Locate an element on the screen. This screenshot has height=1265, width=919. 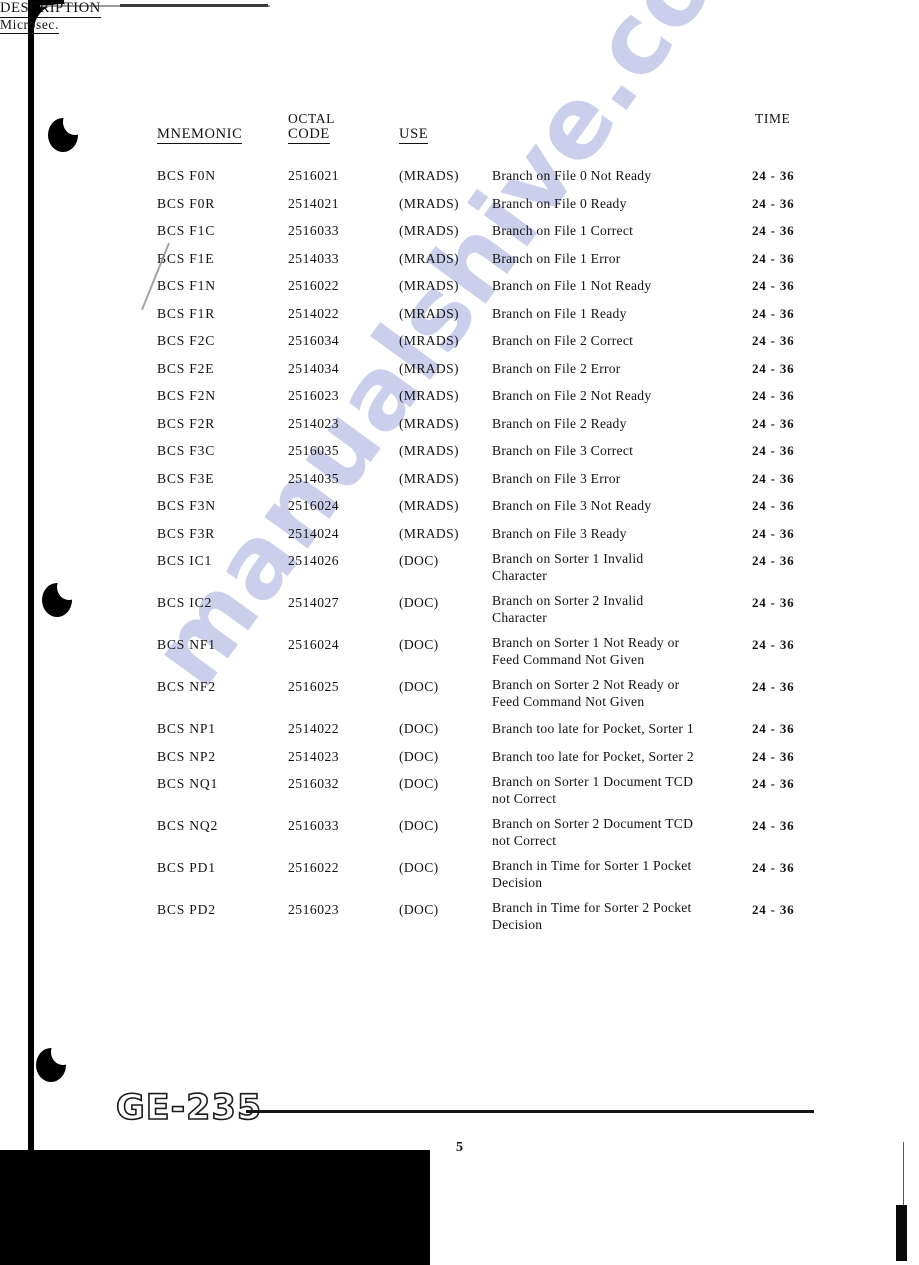
cell-description: Branch on File 0 Not Ready is located at coordinates (617, 175).